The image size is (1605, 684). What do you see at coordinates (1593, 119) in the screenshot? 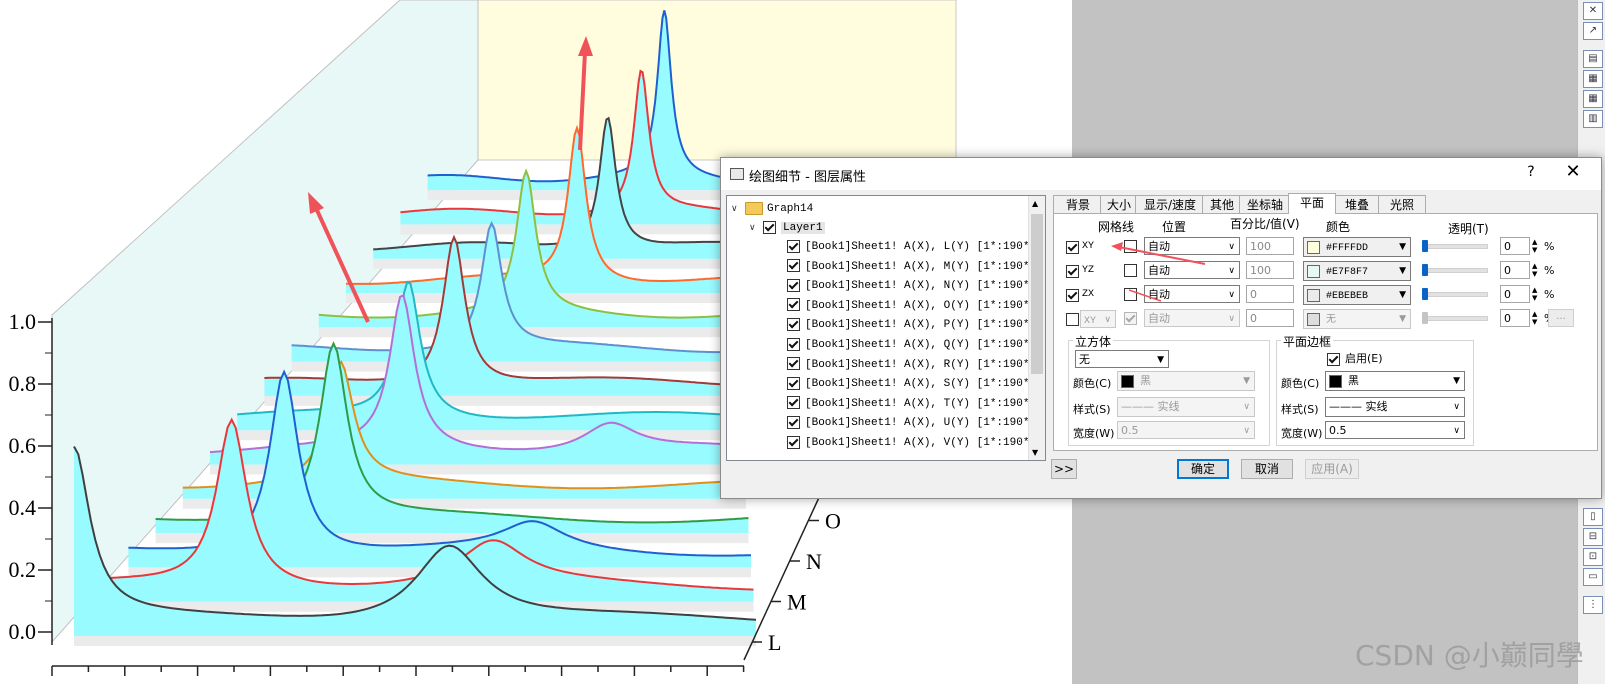
I see `toolbar-icon-6: ▥` at bounding box center [1593, 119].